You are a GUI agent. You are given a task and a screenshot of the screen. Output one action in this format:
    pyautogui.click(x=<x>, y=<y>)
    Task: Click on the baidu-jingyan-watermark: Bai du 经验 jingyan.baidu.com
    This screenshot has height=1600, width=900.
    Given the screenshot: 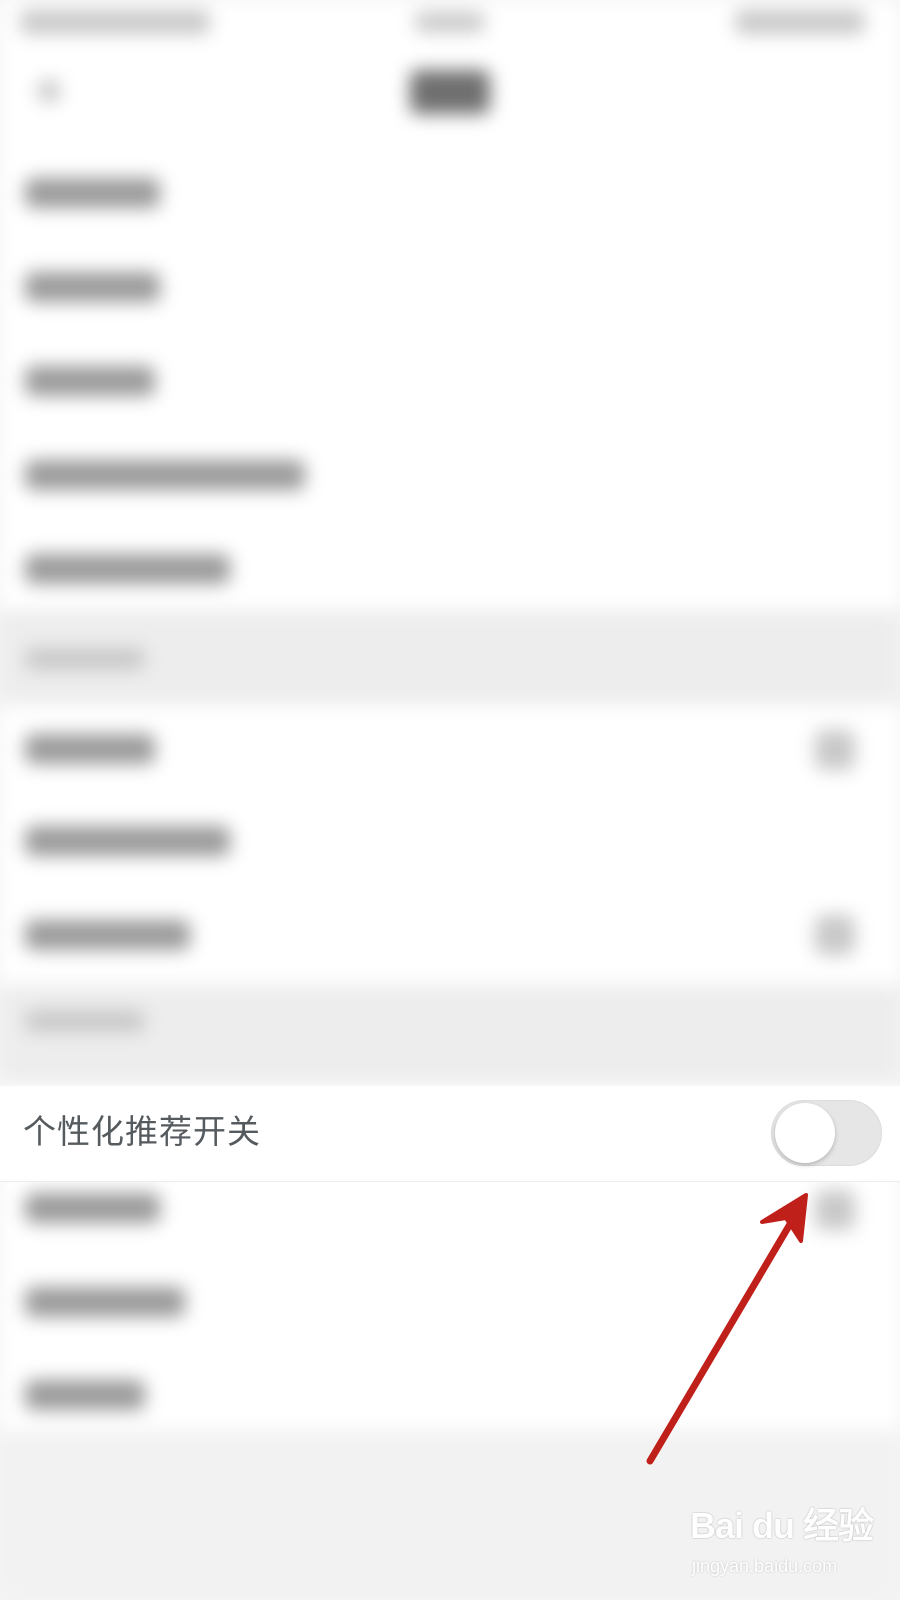 What is the action you would take?
    pyautogui.click(x=788, y=1545)
    